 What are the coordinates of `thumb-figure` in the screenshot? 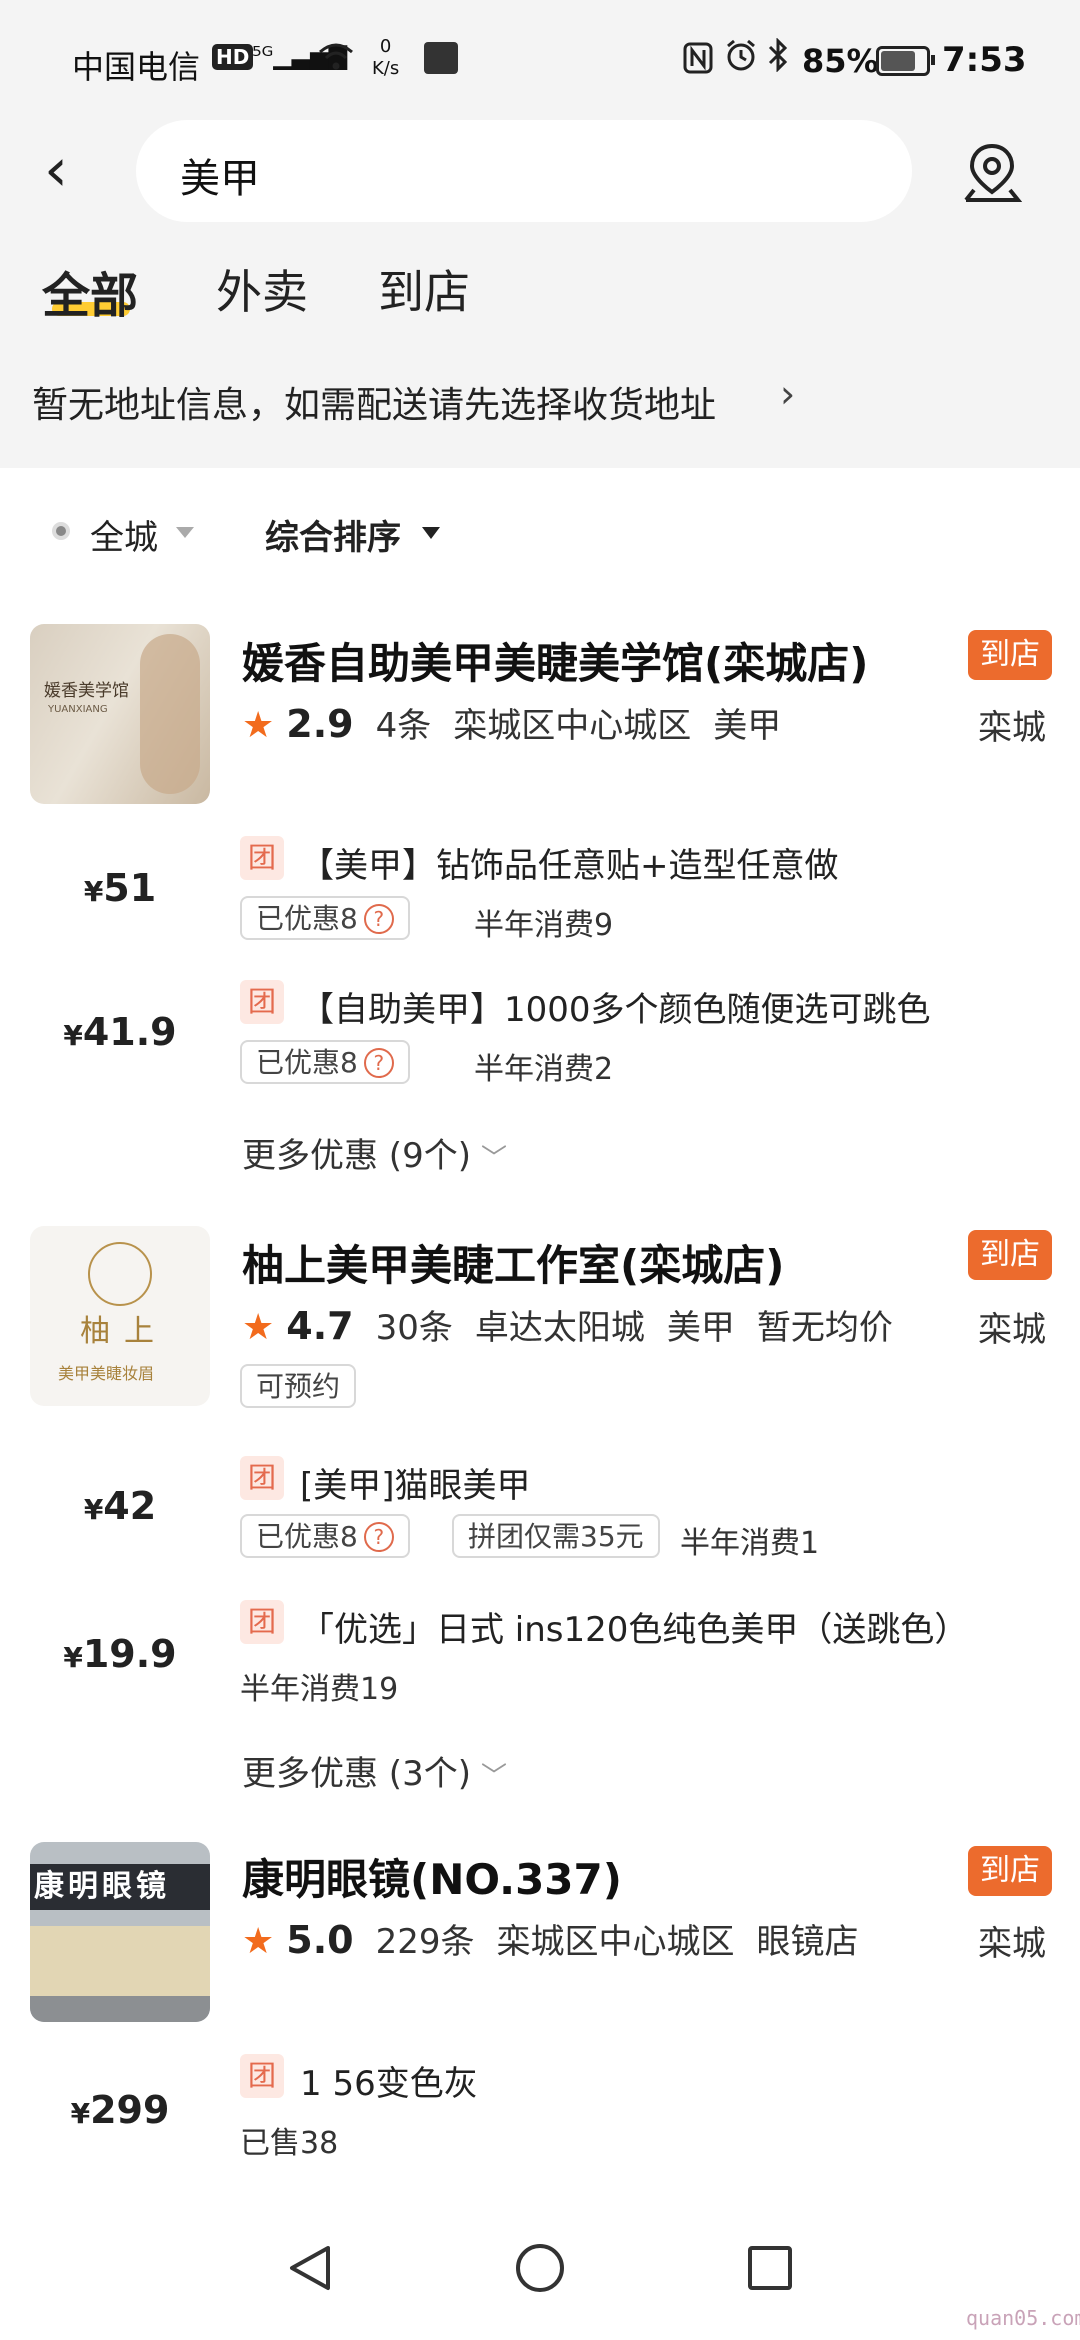 It's located at (170, 714).